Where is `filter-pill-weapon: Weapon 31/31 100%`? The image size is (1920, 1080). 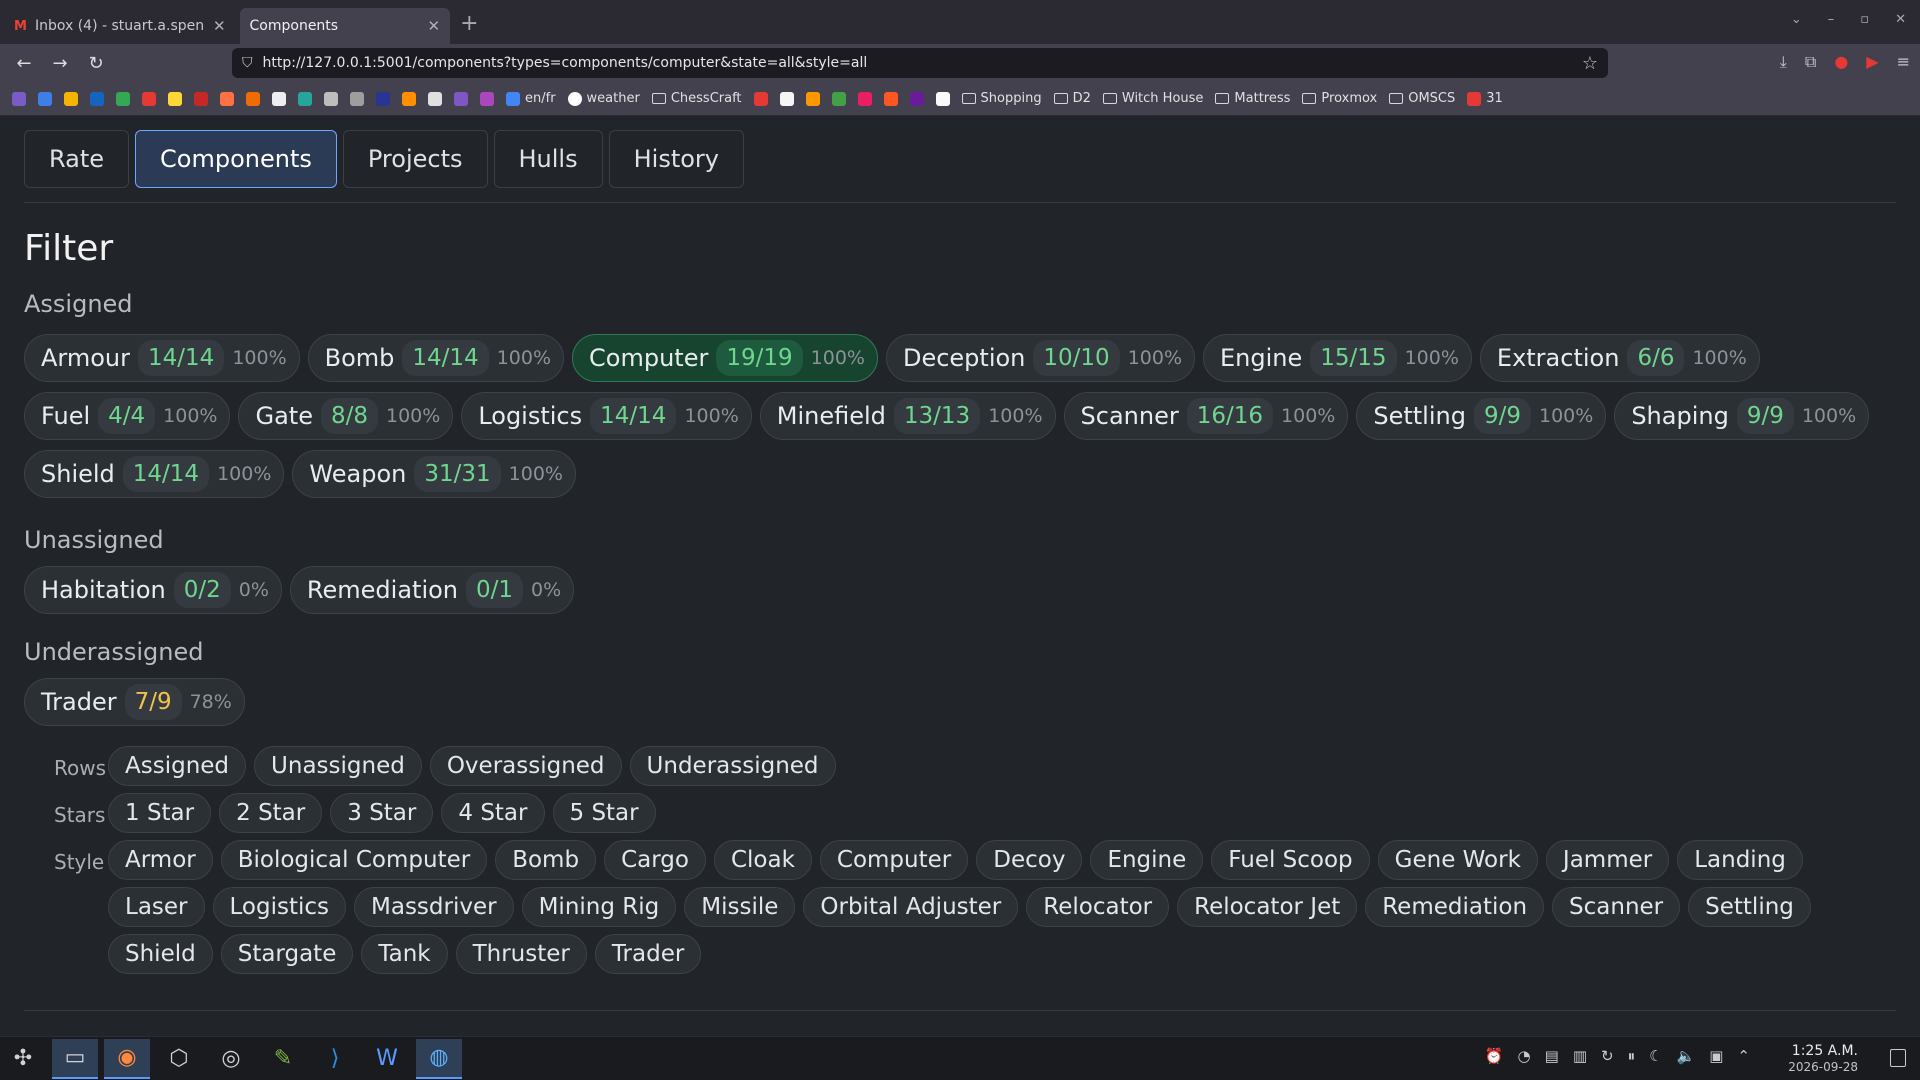 filter-pill-weapon: Weapon 31/31 100% is located at coordinates (434, 474).